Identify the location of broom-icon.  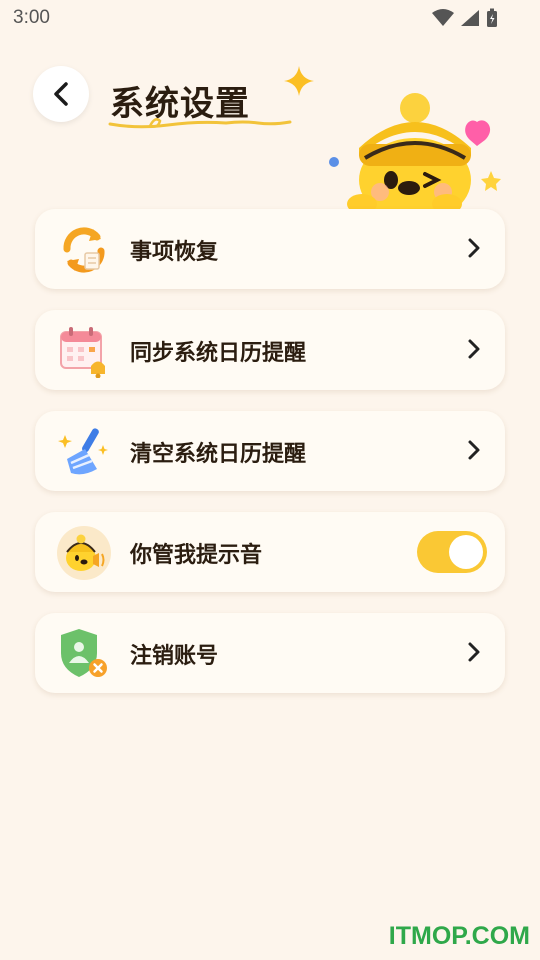
(83, 451).